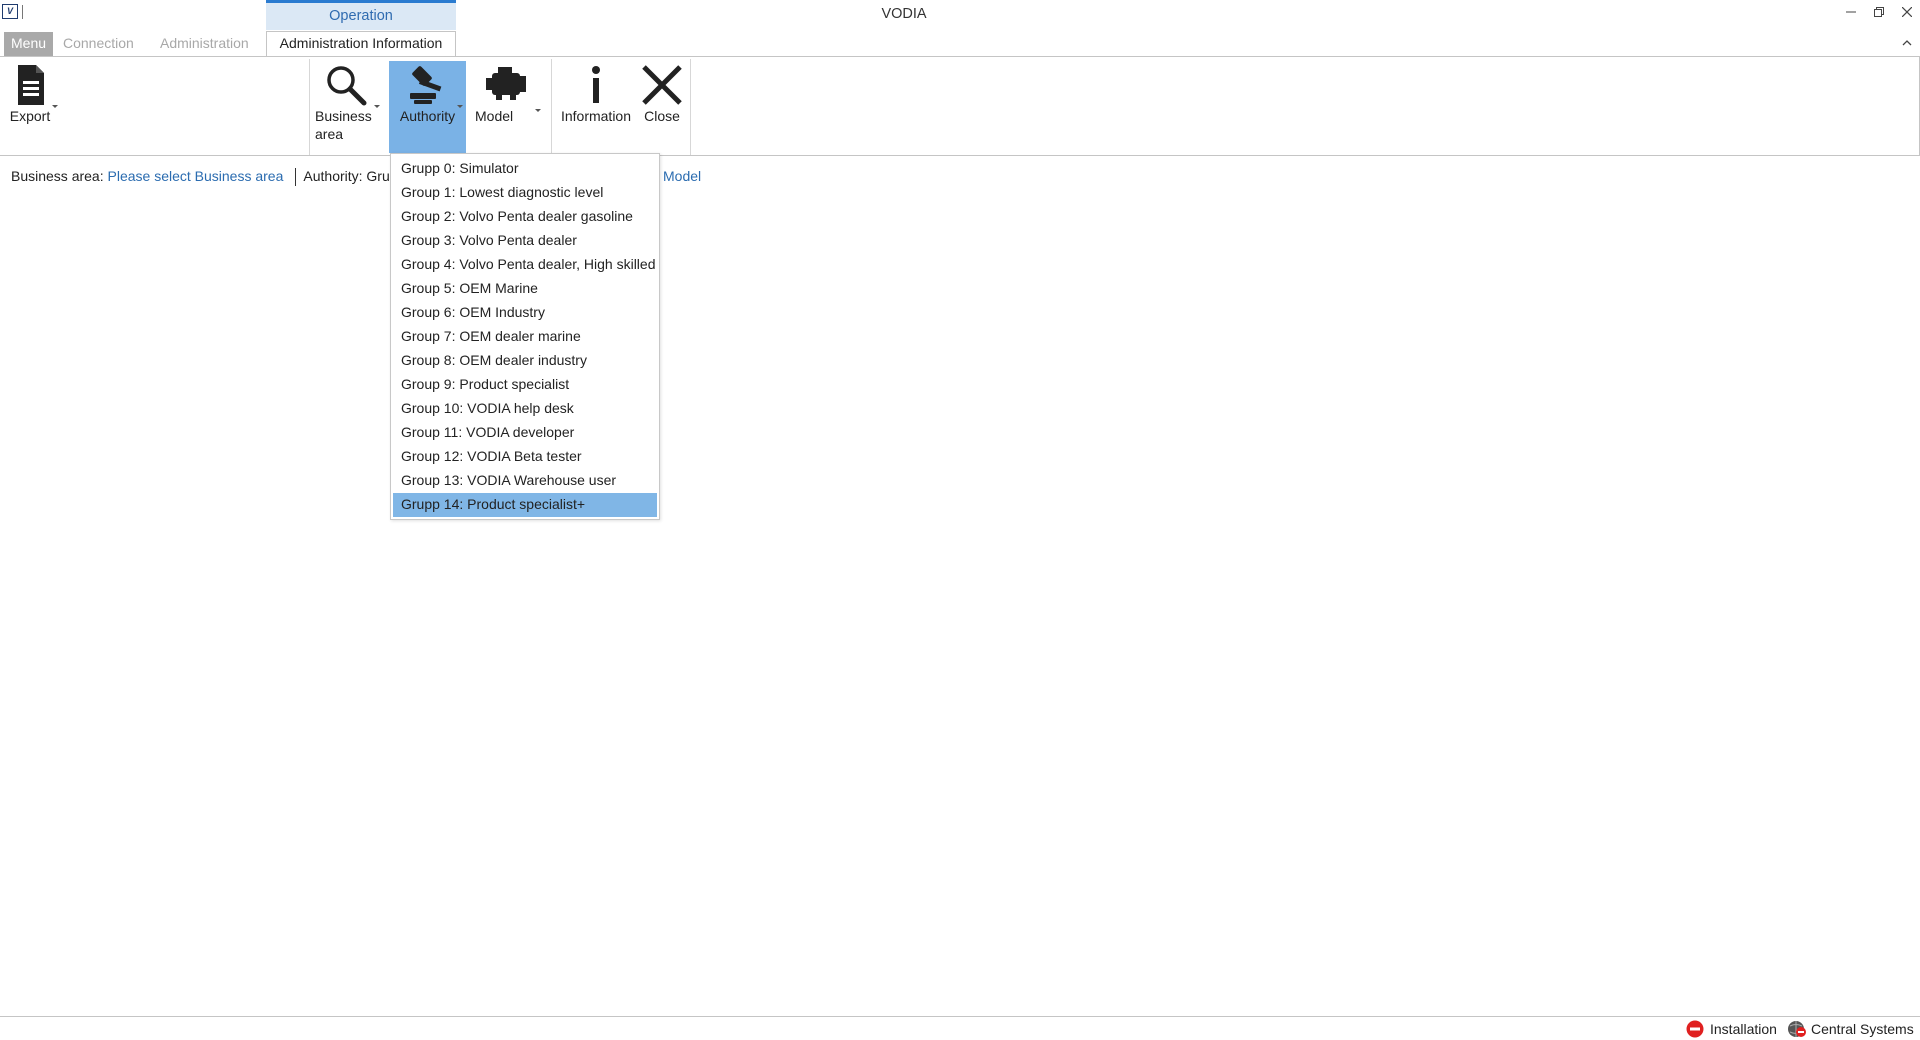  Describe the element at coordinates (525, 241) in the screenshot. I see `authority-option: Group 3: Volvo Penta dealer` at that location.